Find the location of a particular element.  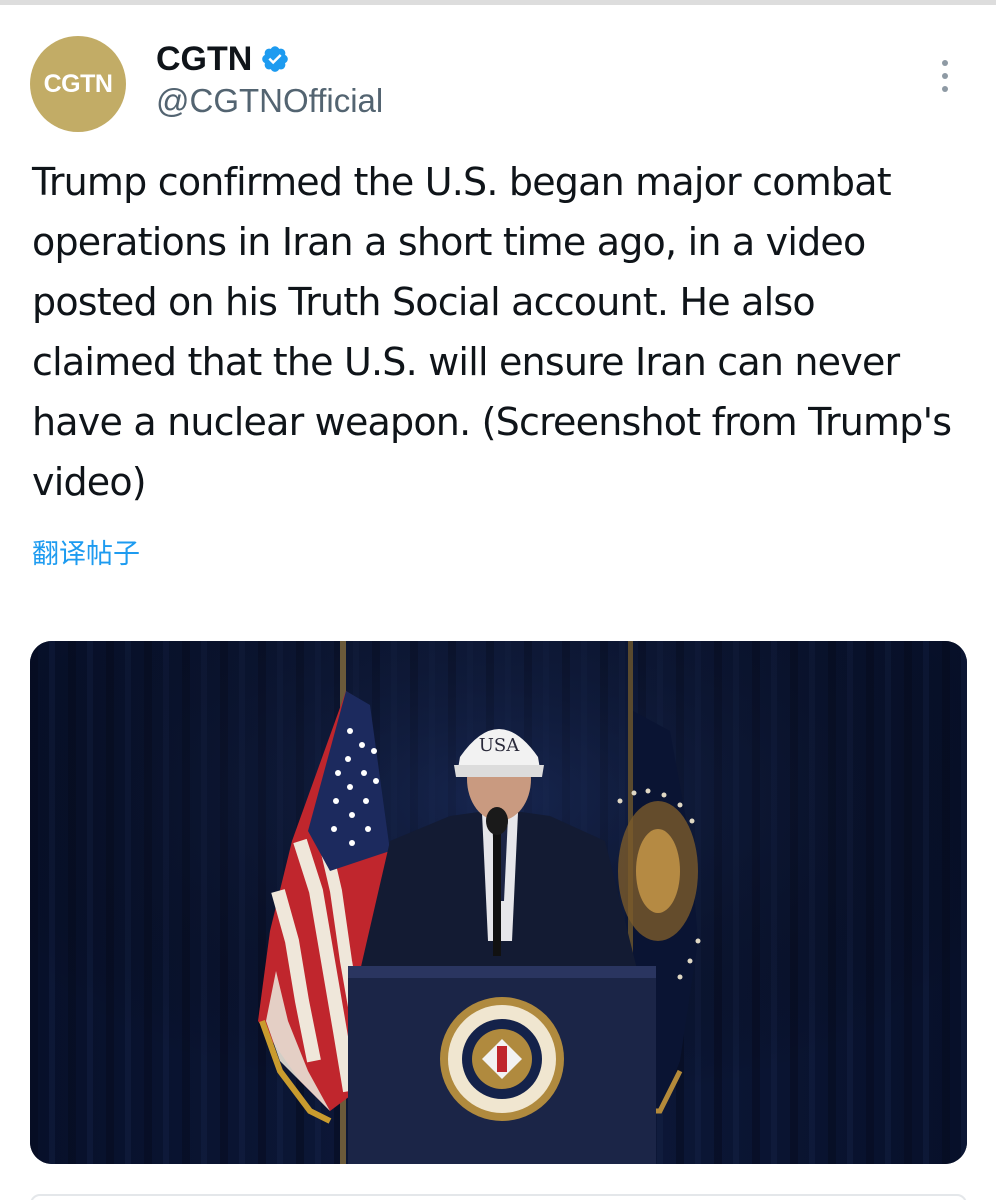

avatar-logo-text: CGTN is located at coordinates (78, 83).